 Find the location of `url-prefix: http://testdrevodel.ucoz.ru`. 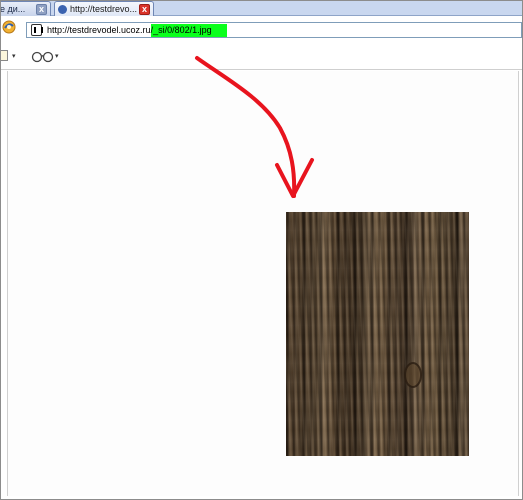

url-prefix: http://testdrevodel.ucoz.ru is located at coordinates (99, 30).